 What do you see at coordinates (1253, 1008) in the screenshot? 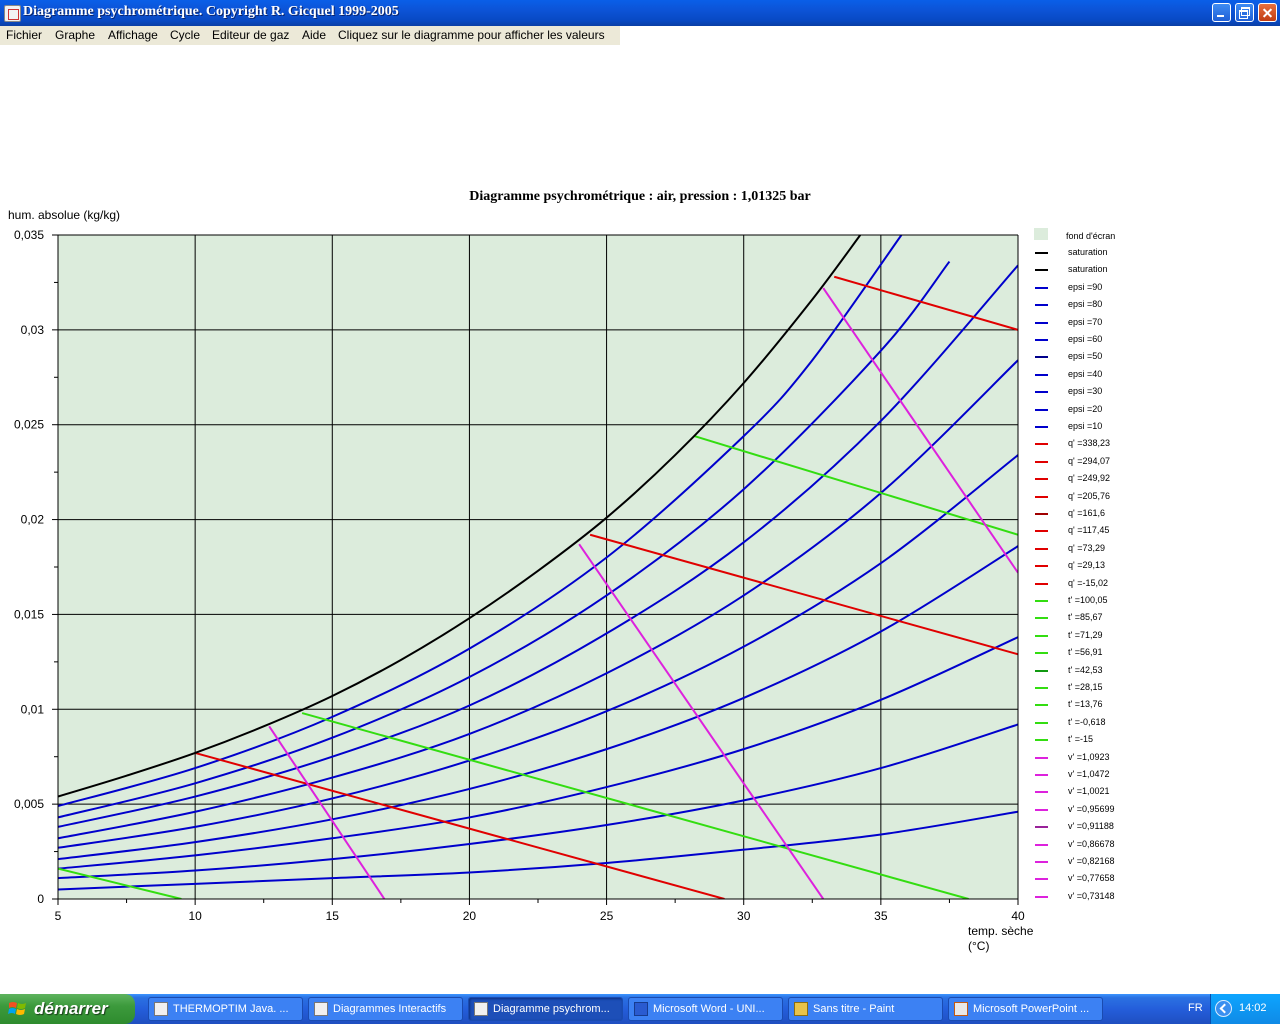
I see `clock: 14:02` at bounding box center [1253, 1008].